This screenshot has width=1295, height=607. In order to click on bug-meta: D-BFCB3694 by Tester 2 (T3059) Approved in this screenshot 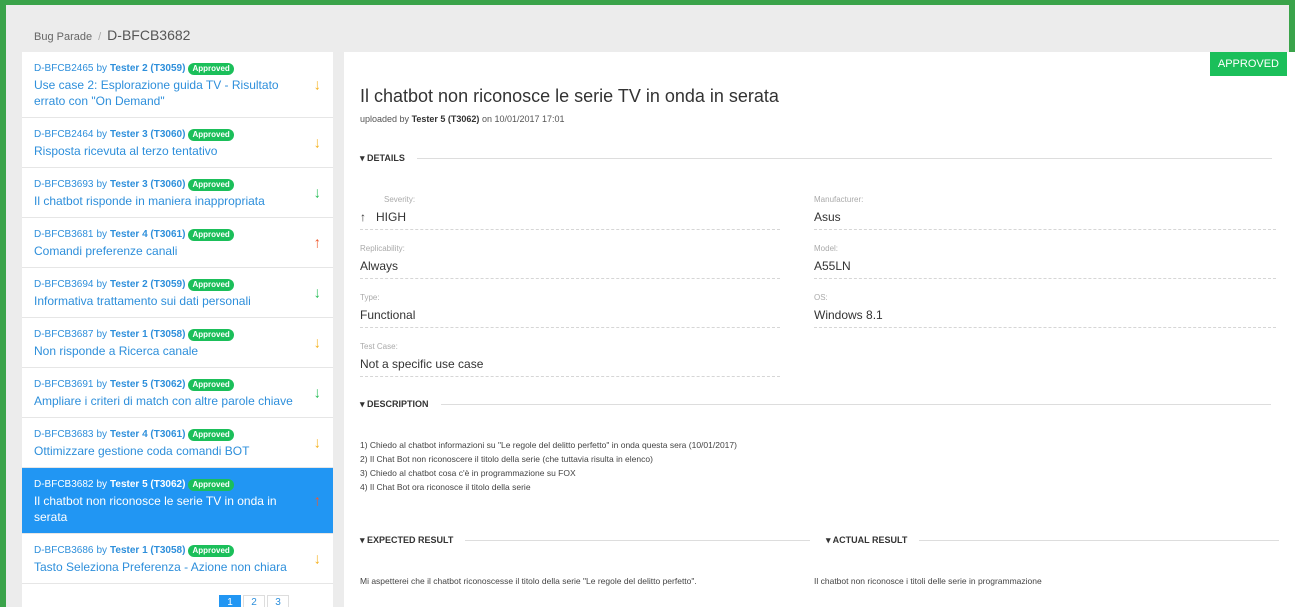, I will do `click(163, 284)`.